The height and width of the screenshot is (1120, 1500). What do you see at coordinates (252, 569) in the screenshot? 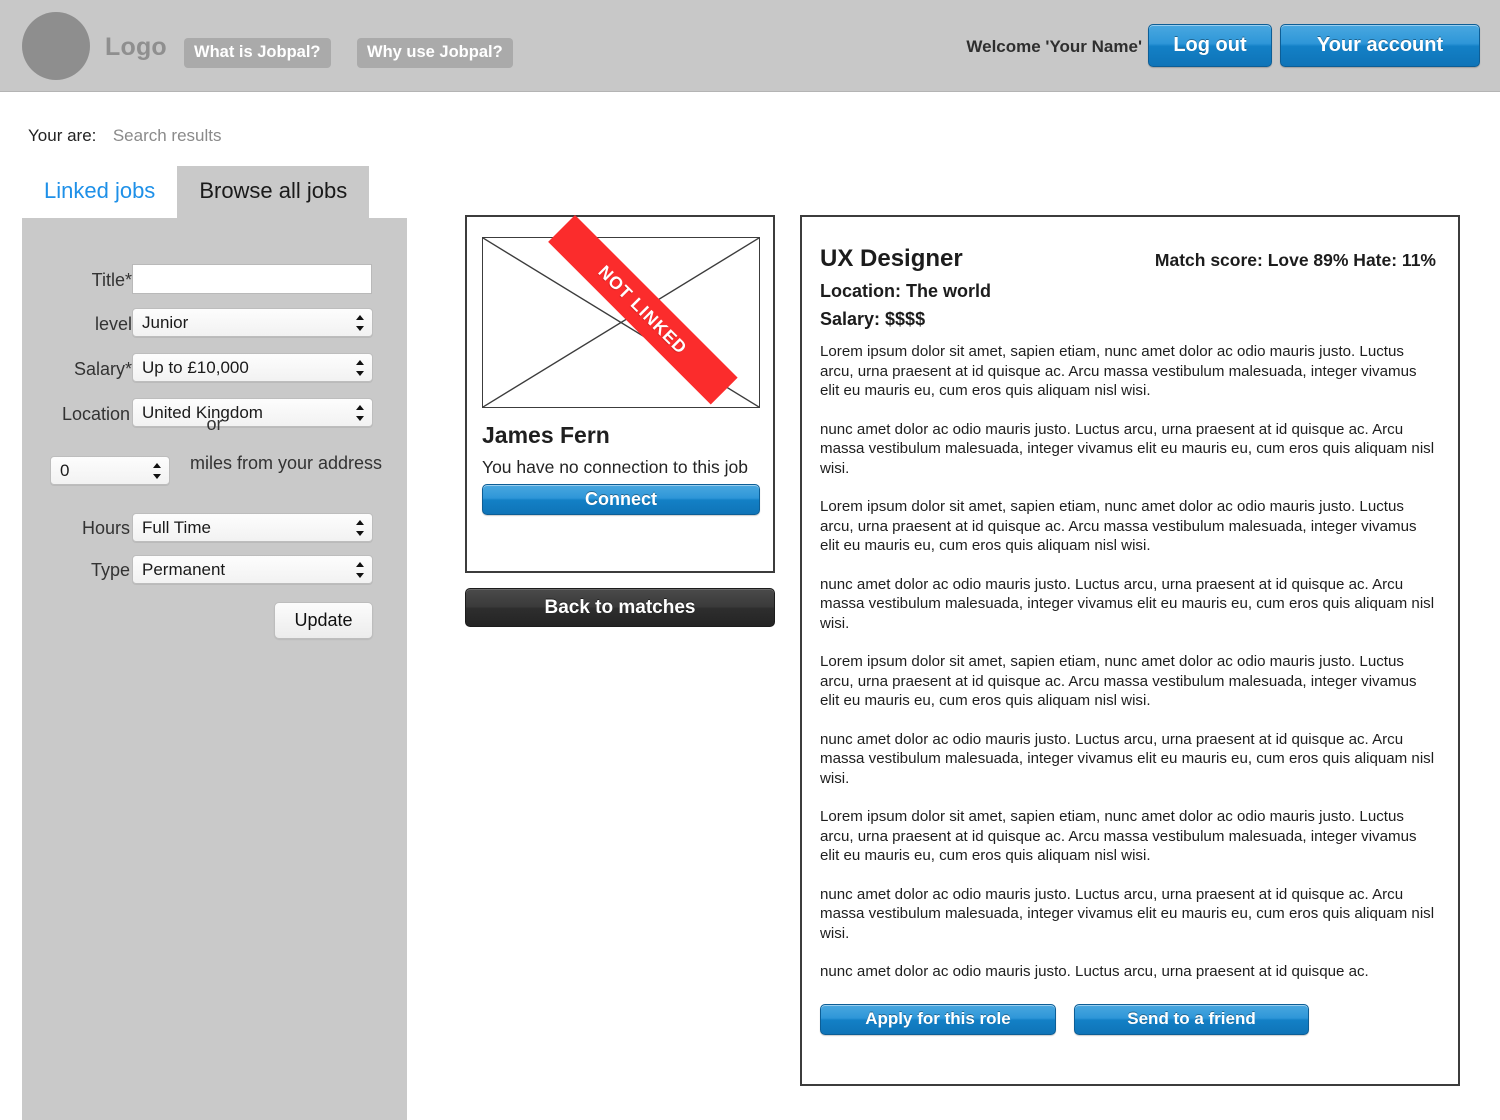
I see `type-select: Permanent` at bounding box center [252, 569].